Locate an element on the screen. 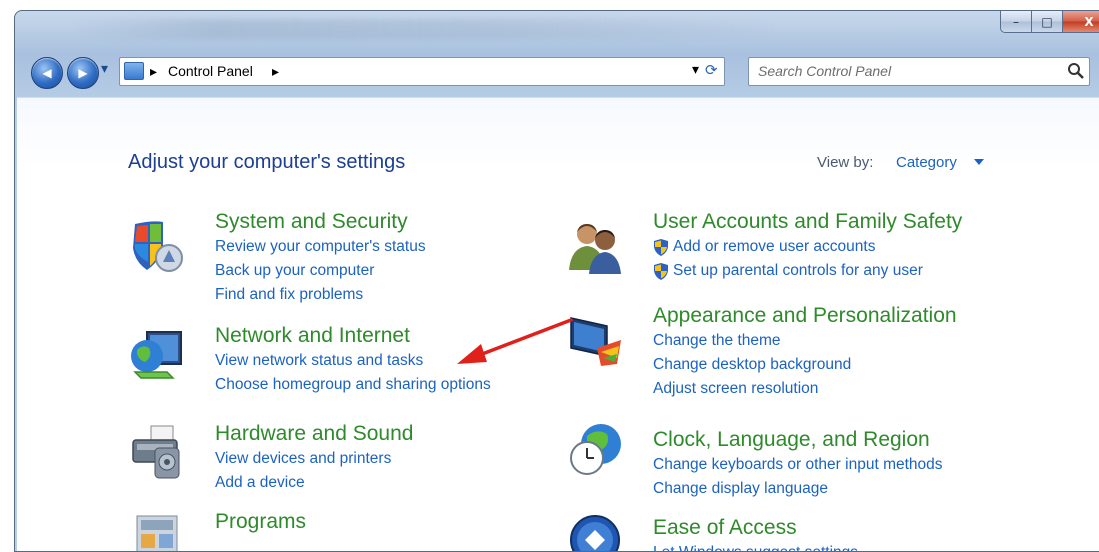  recent-pages-button: ▾ is located at coordinates (104, 69).